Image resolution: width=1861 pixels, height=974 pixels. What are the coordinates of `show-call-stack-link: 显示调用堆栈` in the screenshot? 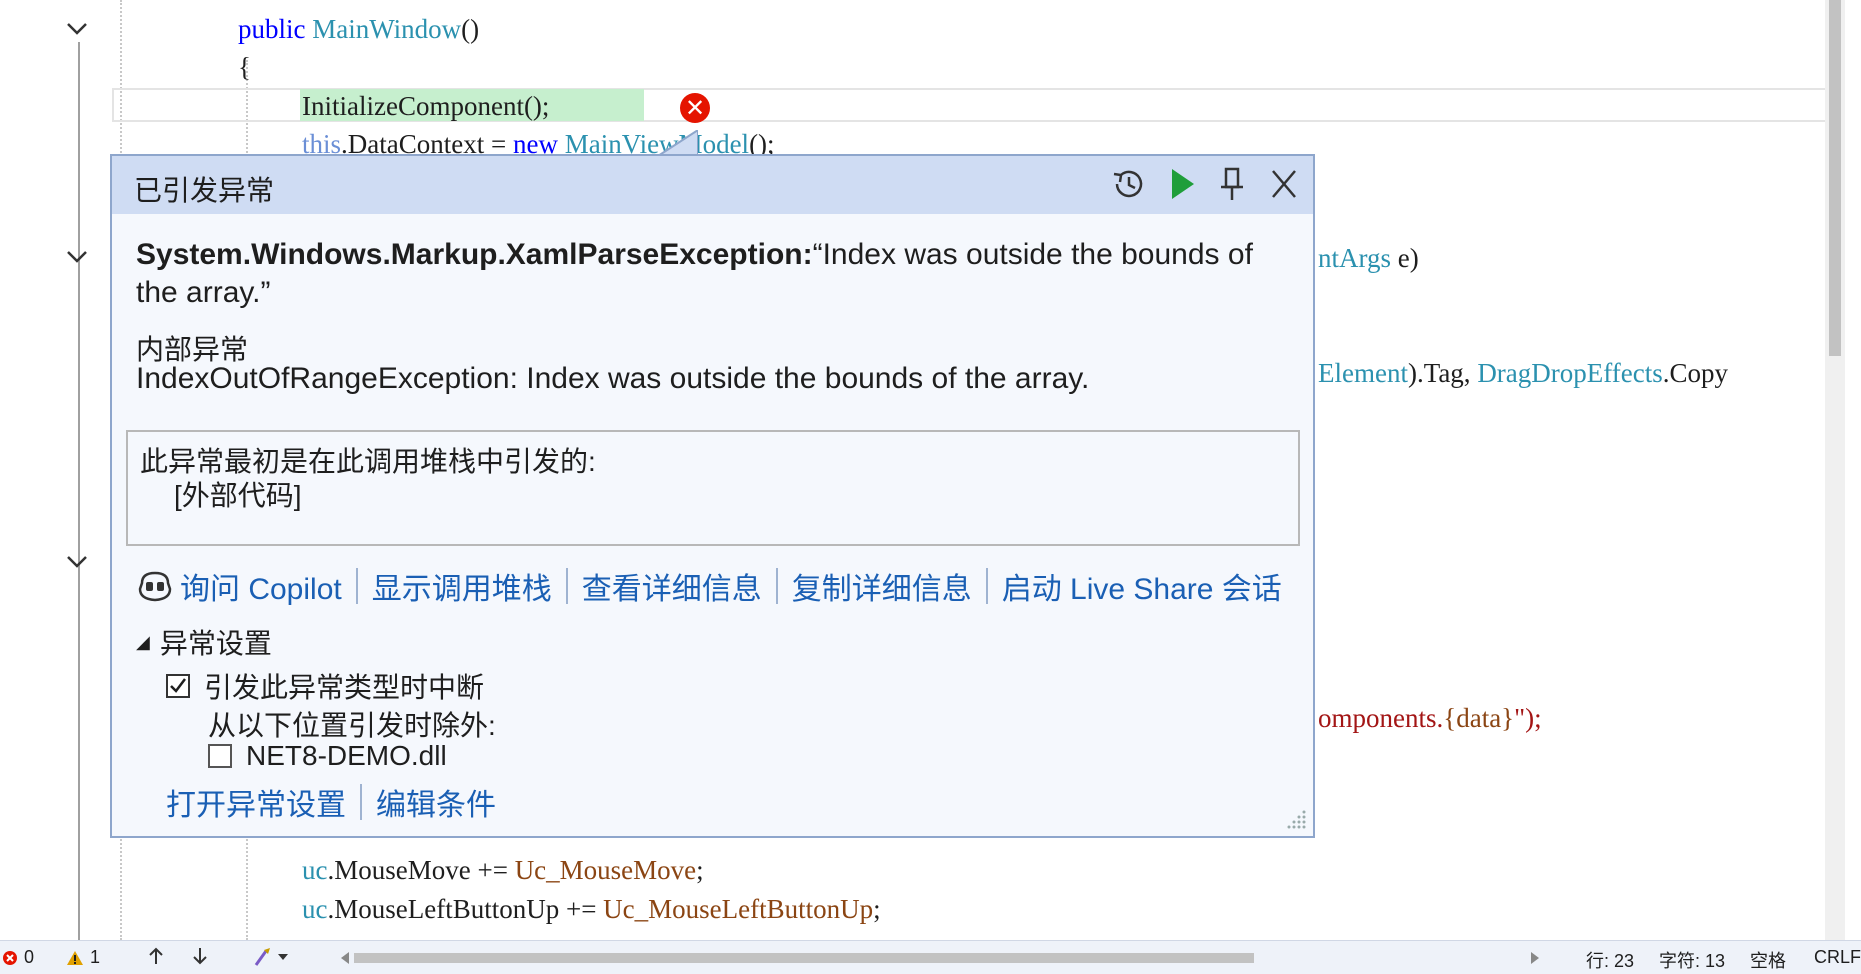 It's located at (462, 586).